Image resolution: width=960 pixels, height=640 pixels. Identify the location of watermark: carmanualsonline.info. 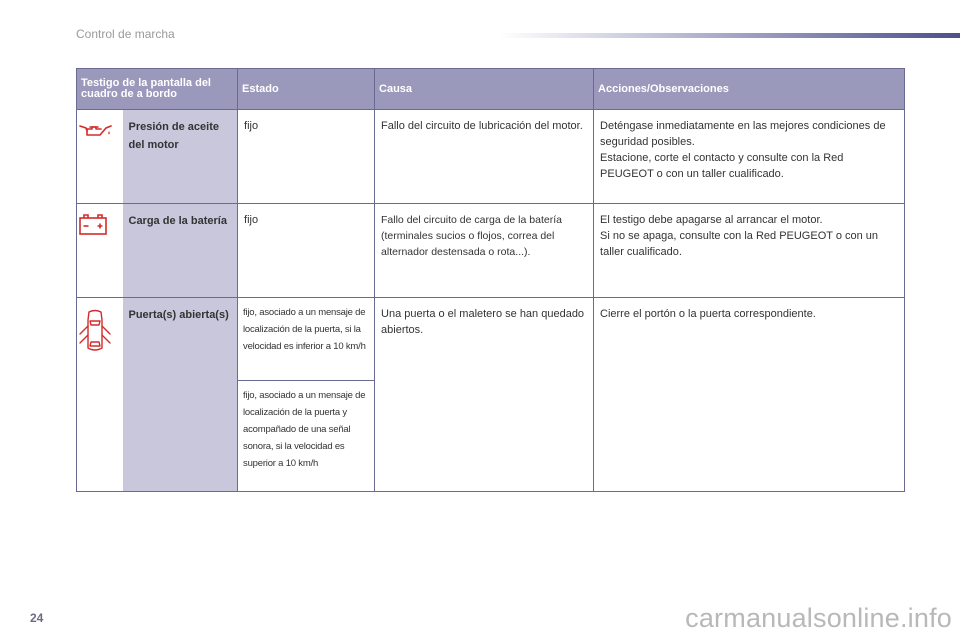
(818, 618).